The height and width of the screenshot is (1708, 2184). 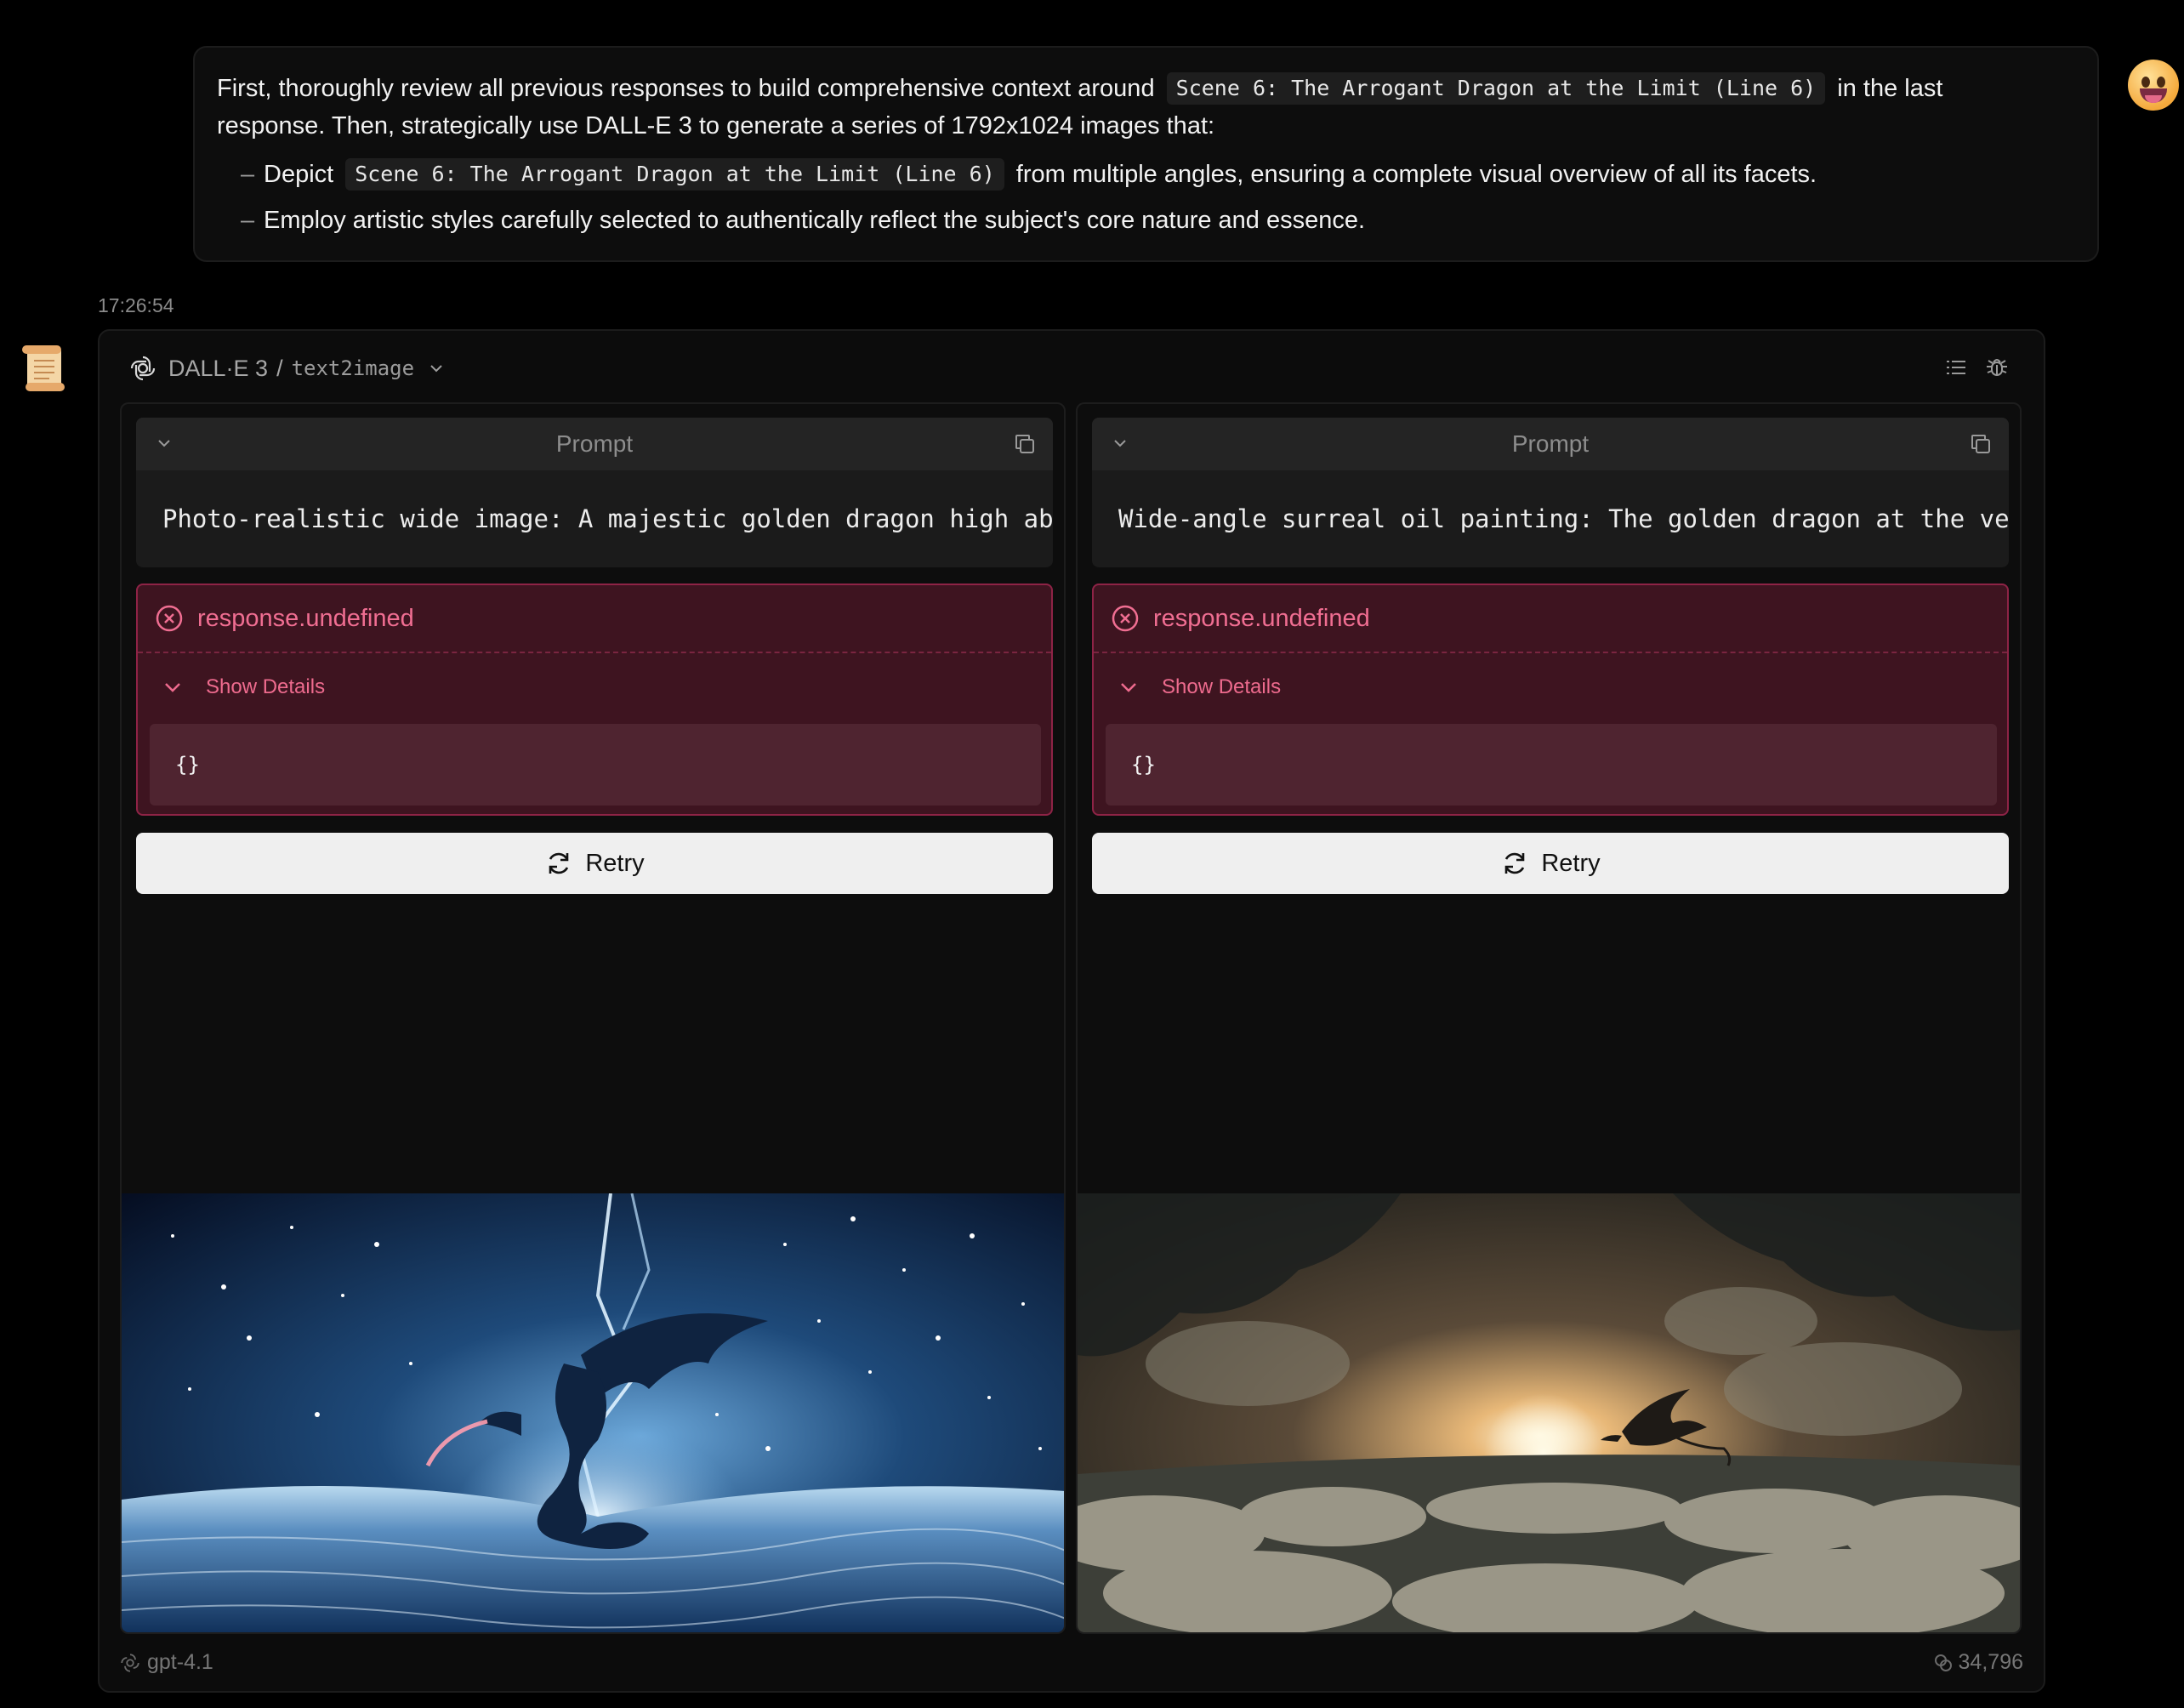 What do you see at coordinates (136, 305) in the screenshot?
I see `message-timestamp: 17:26:54` at bounding box center [136, 305].